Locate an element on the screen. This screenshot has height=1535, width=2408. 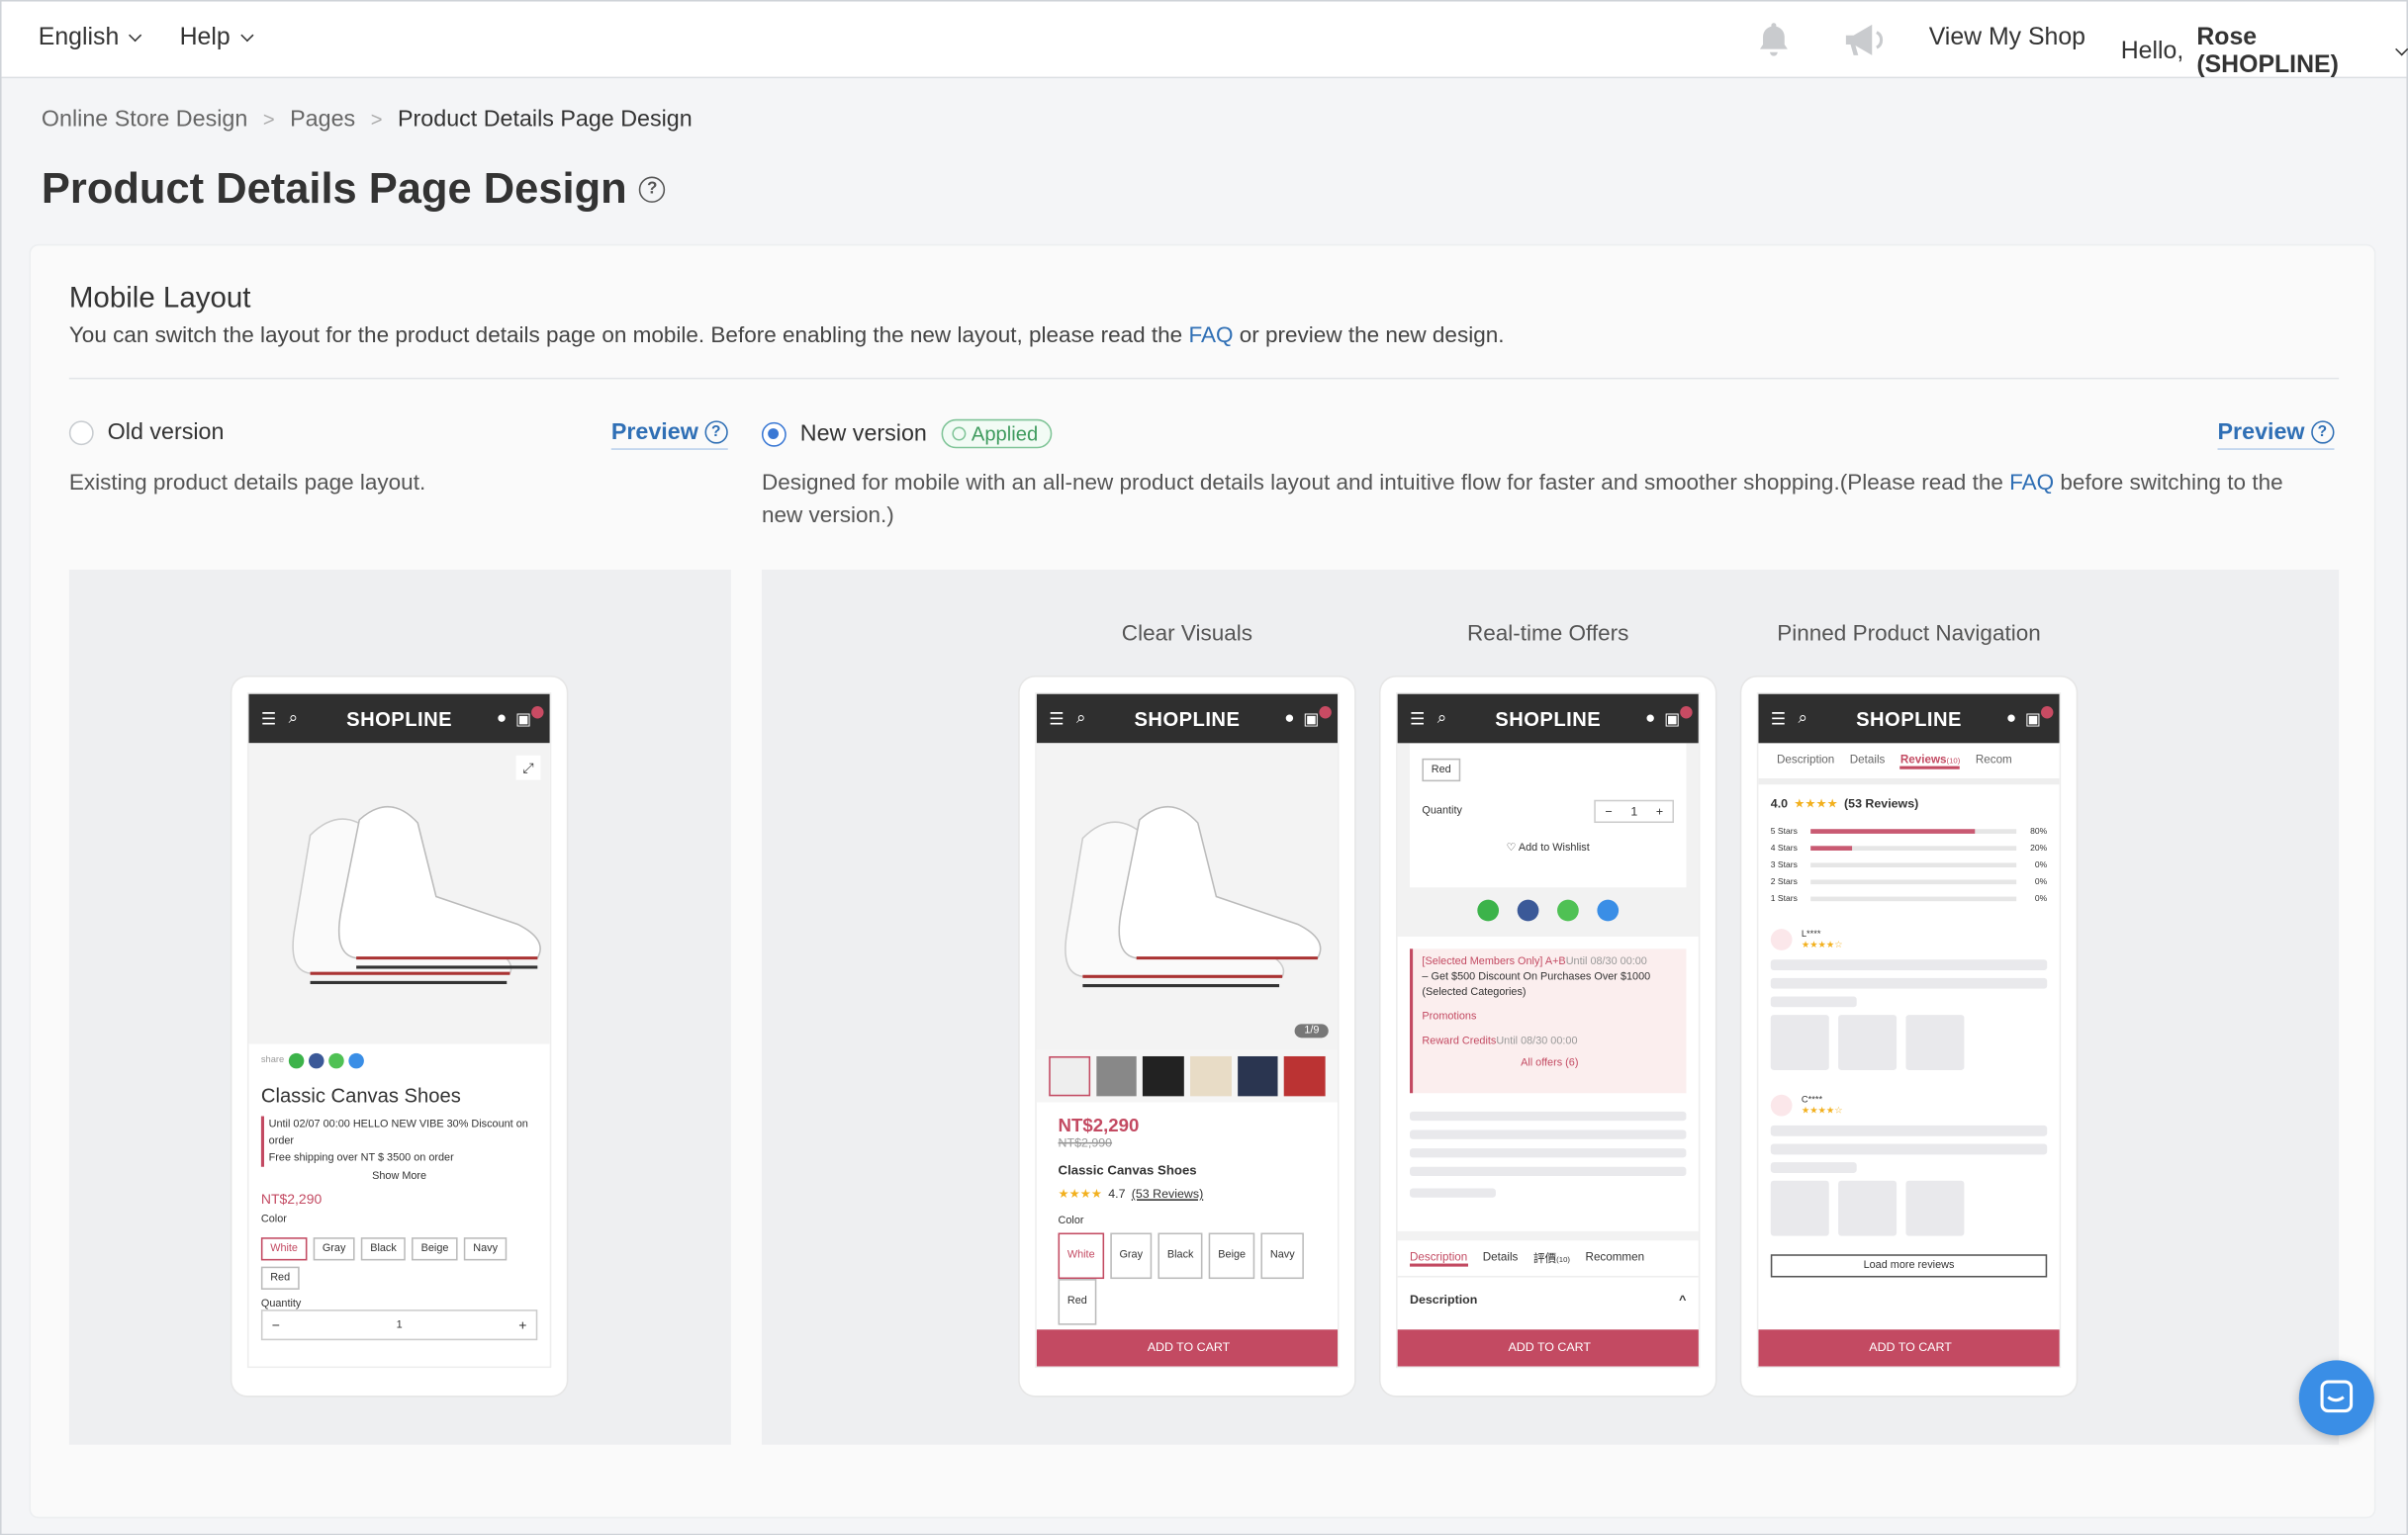
quantity-label: Quantity is located at coordinates (1442, 811).